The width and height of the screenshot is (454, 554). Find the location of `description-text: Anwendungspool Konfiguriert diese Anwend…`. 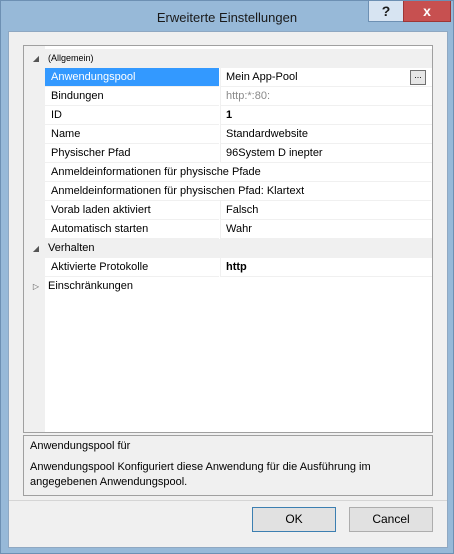

description-text: Anwendungspool Konfiguriert diese Anwend… is located at coordinates (200, 474).